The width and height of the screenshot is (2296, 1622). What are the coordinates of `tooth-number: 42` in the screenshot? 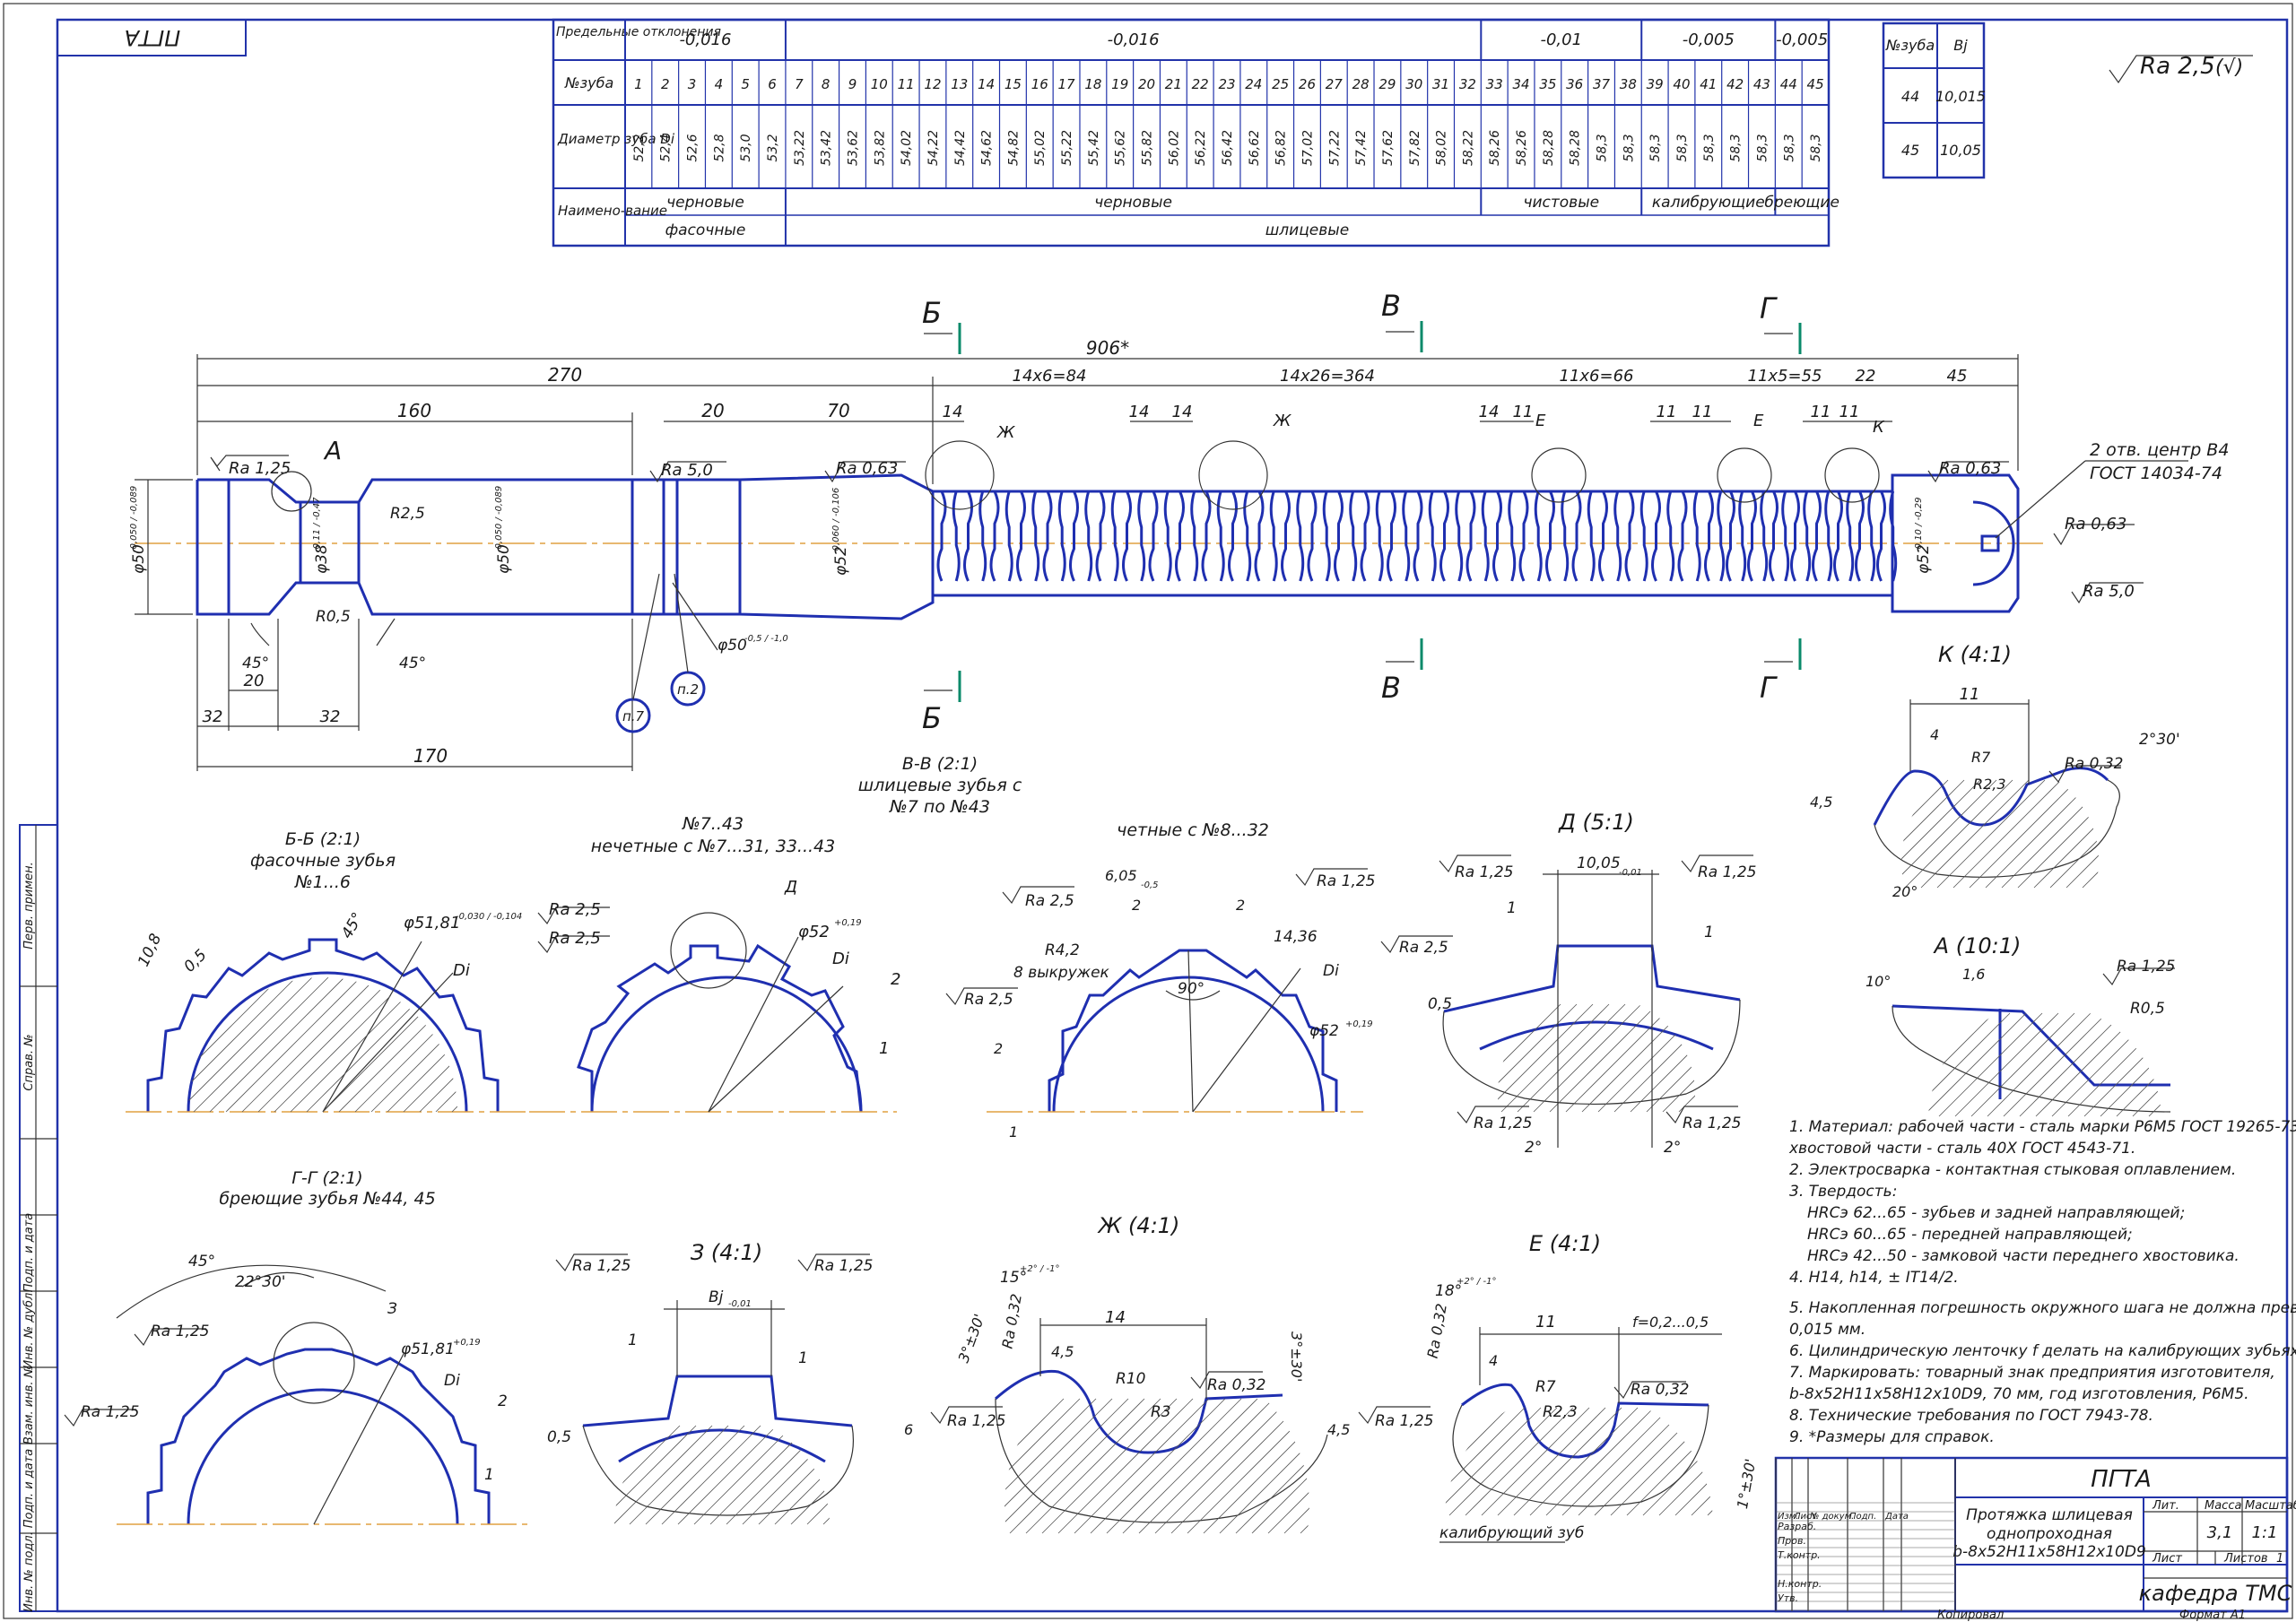 It's located at (1735, 84).